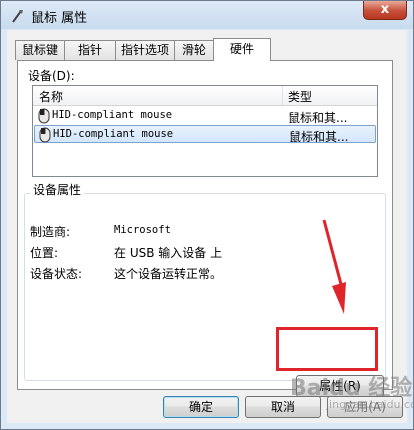 This screenshot has height=430, width=414. What do you see at coordinates (205, 96) in the screenshot?
I see `device-list-header: 名称 类型` at bounding box center [205, 96].